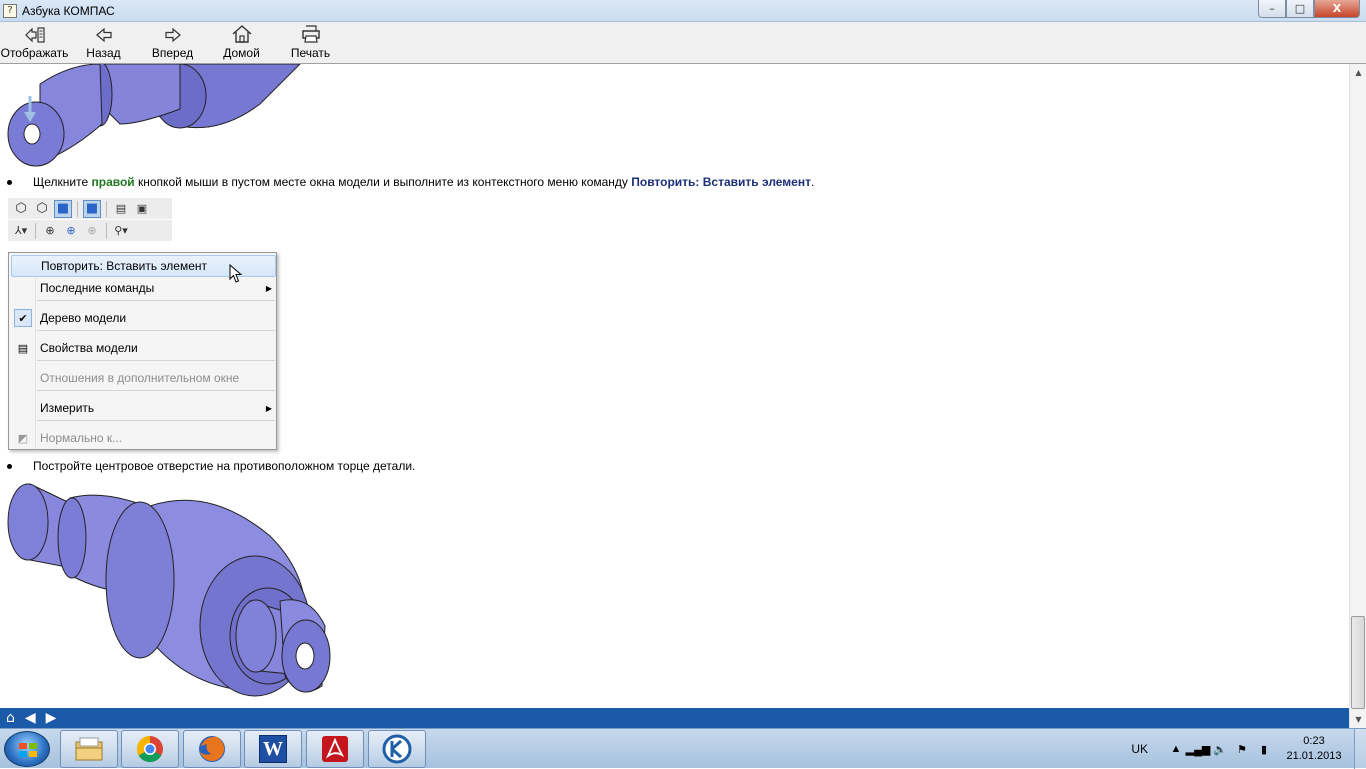  Describe the element at coordinates (23, 318) in the screenshot. I see `checkmark-icon: ✔` at that location.